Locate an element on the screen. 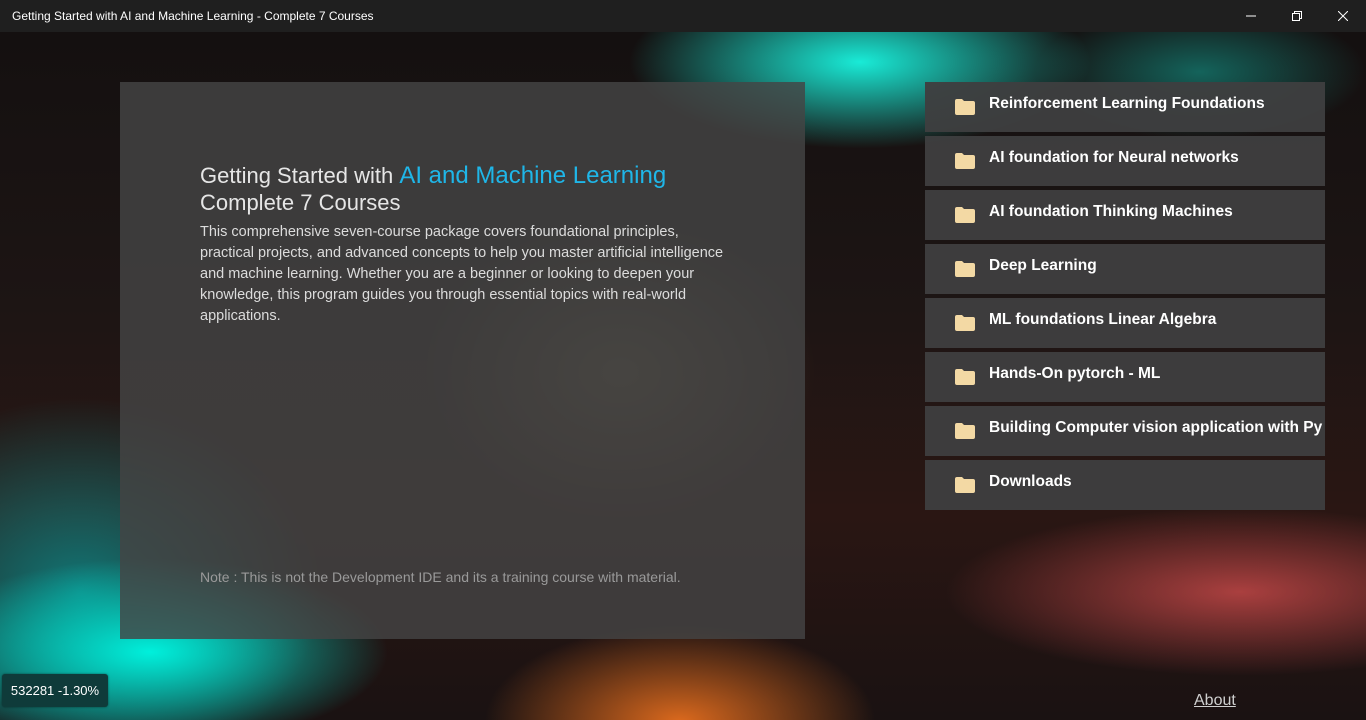 This screenshot has width=1366, height=720. course-label: Hands-On pytorch - ML is located at coordinates (1075, 373).